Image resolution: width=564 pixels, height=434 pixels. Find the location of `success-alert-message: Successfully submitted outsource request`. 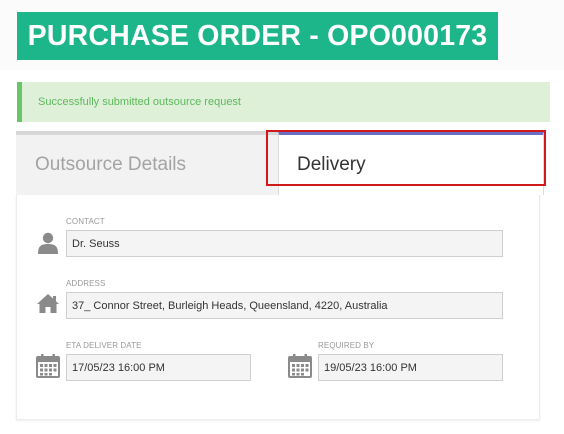

success-alert-message: Successfully submitted outsource request is located at coordinates (139, 102).